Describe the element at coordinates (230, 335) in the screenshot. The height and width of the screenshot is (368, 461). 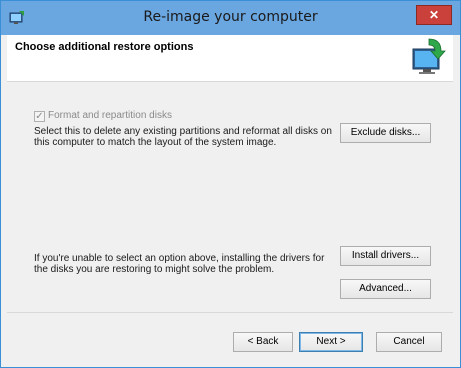
I see `wizard-footer: < Back Next > Cancel` at that location.